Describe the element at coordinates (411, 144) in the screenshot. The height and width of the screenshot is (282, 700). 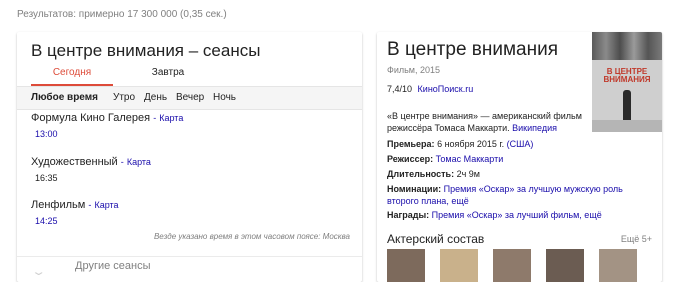
I see `premiere-label: Премьера:` at that location.